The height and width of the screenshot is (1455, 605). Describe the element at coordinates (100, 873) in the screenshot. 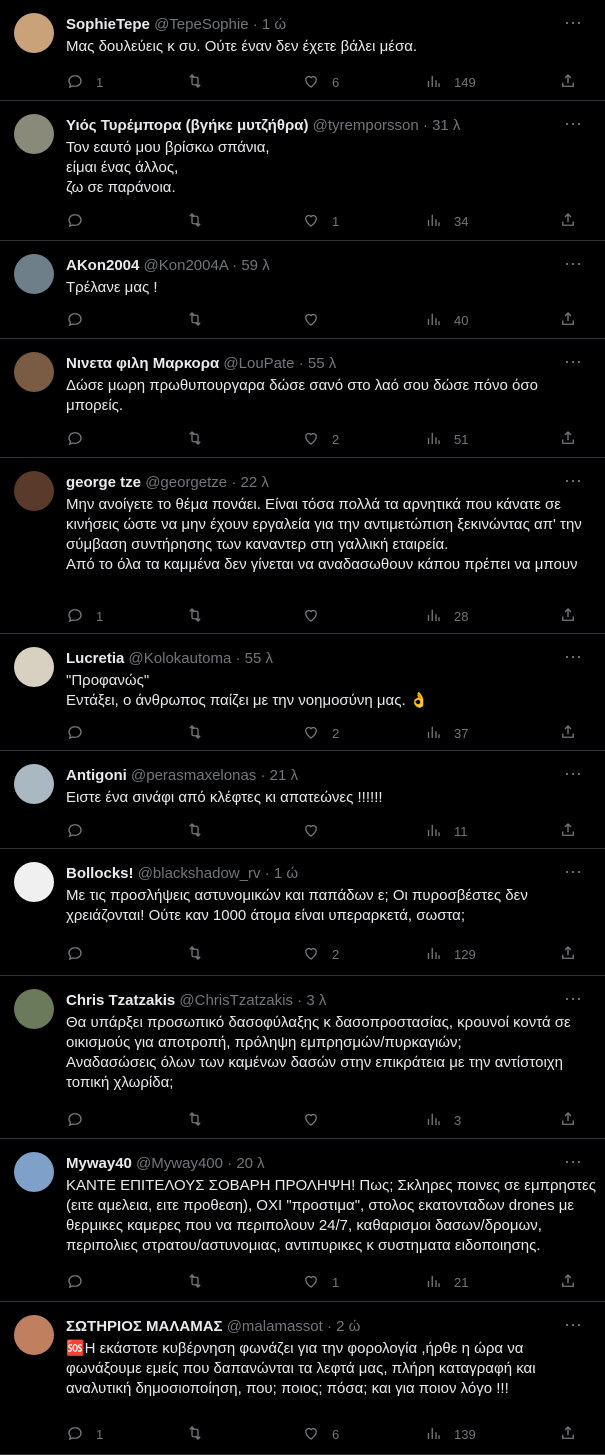

I see `author-name: Bollocks!` at that location.